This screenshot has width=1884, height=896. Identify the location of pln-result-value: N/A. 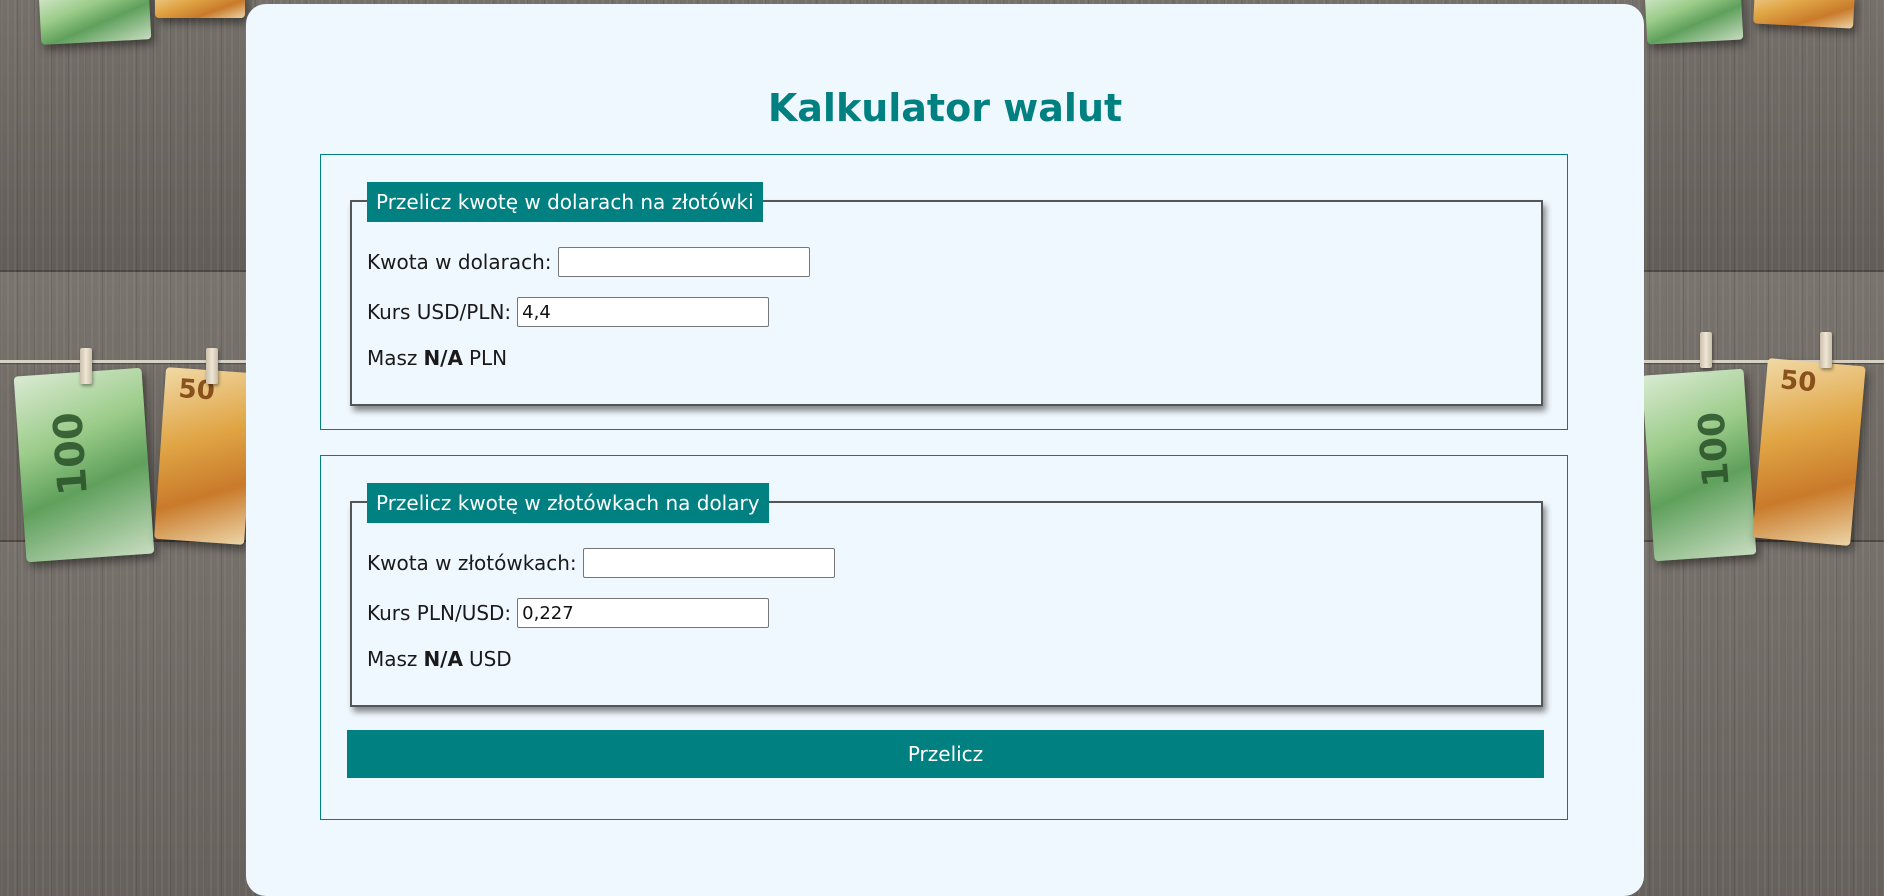
(443, 358).